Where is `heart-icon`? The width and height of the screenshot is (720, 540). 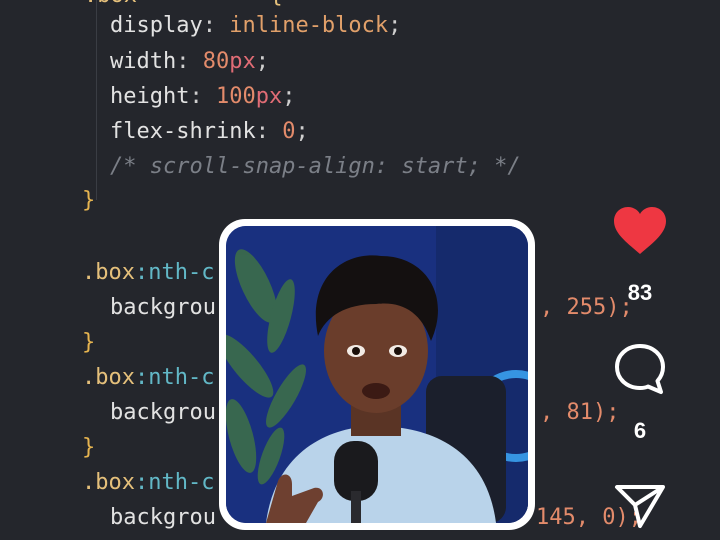 heart-icon is located at coordinates (640, 230).